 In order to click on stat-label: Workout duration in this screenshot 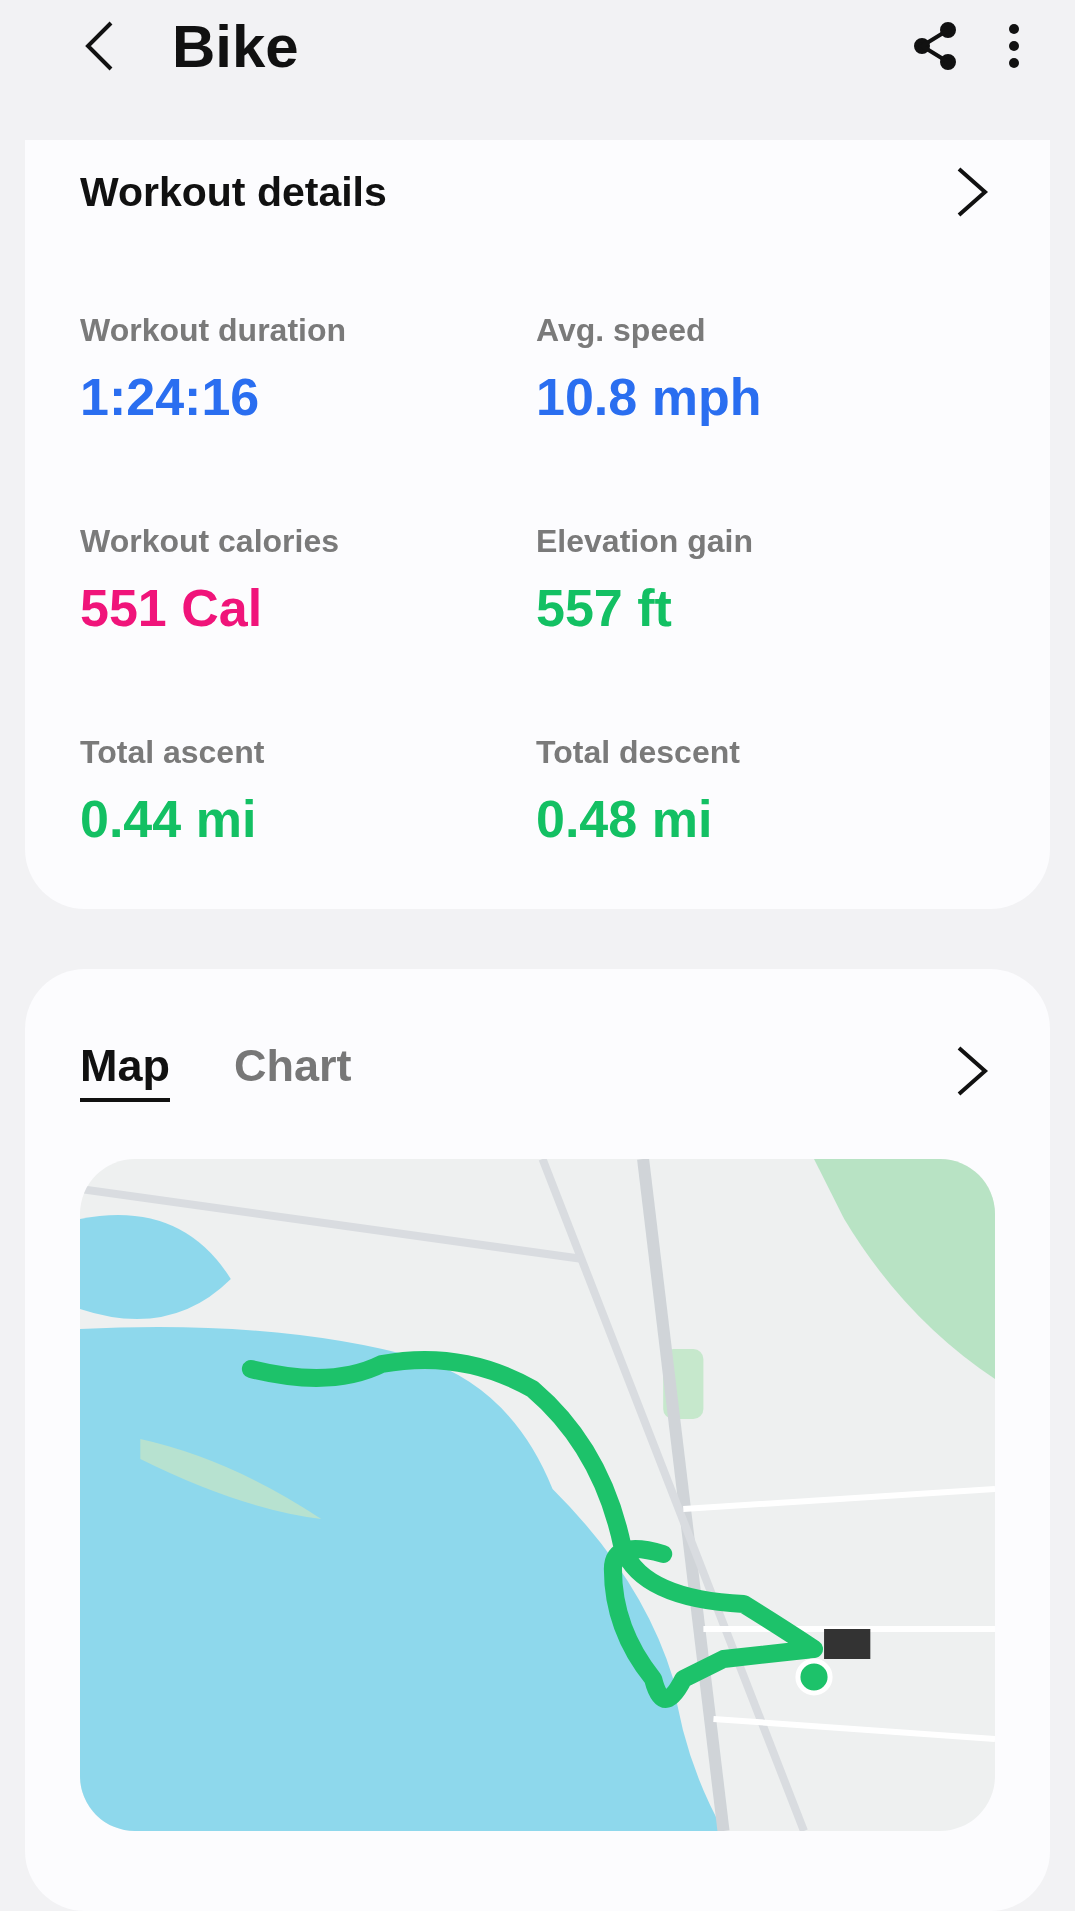, I will do `click(214, 330)`.